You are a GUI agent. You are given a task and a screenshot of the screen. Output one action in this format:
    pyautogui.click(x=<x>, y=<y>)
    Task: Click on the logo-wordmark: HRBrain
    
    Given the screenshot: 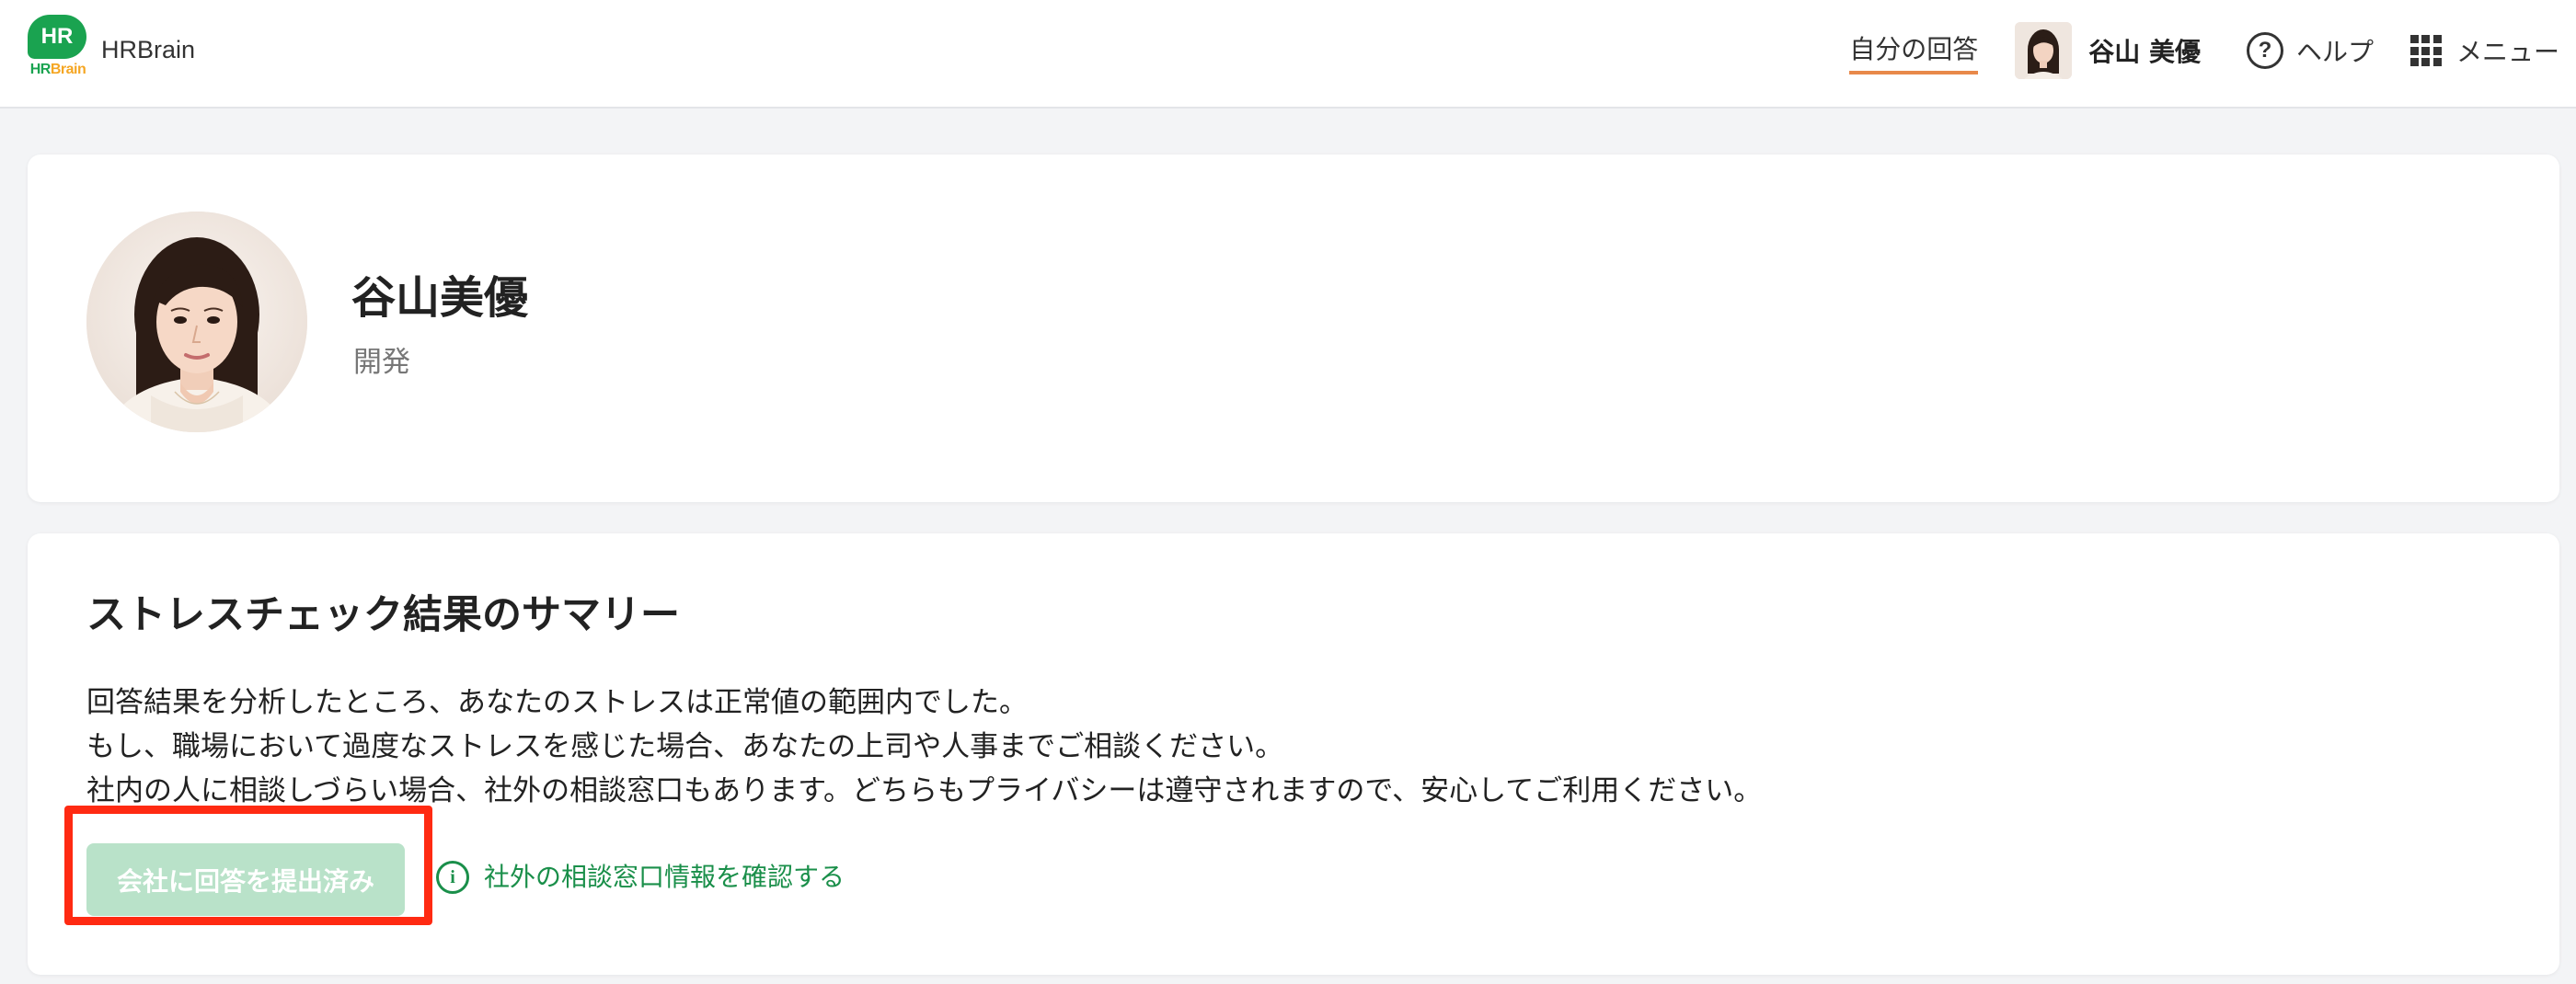 What is the action you would take?
    pyautogui.click(x=58, y=70)
    